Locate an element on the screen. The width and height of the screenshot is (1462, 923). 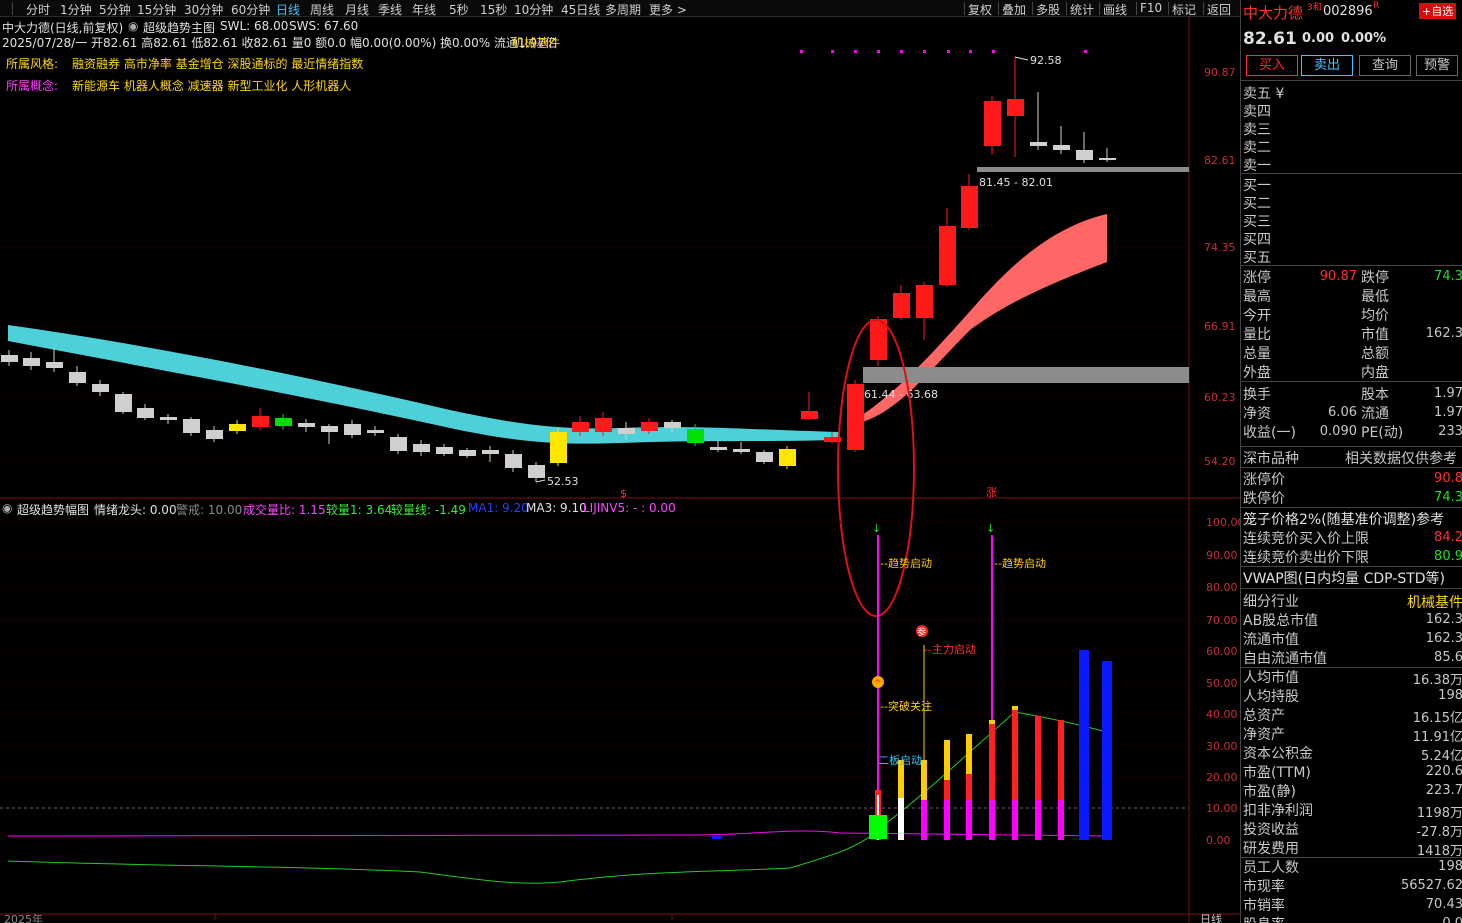
ask-level-0: 卖五 ¥ is located at coordinates (1264, 94).